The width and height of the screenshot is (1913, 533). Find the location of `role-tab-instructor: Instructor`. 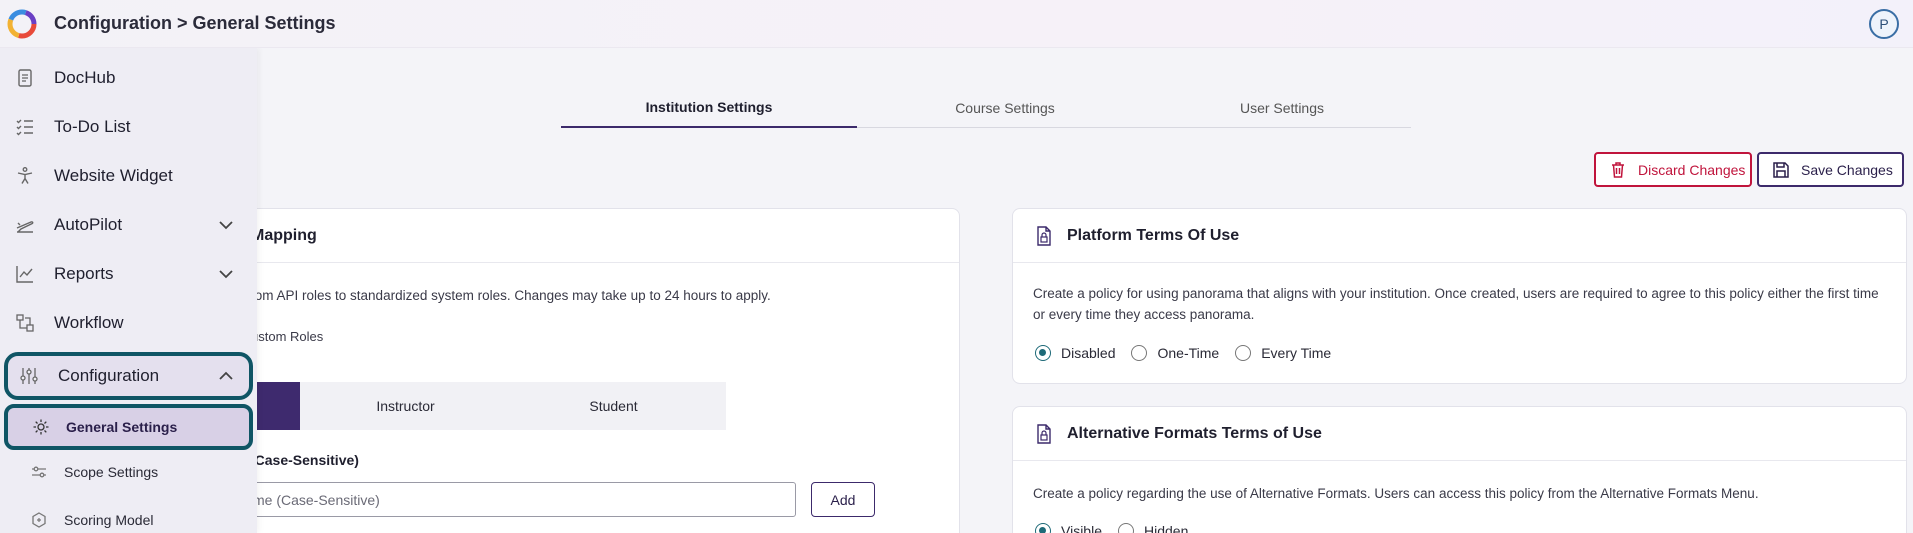

role-tab-instructor: Instructor is located at coordinates (405, 406).